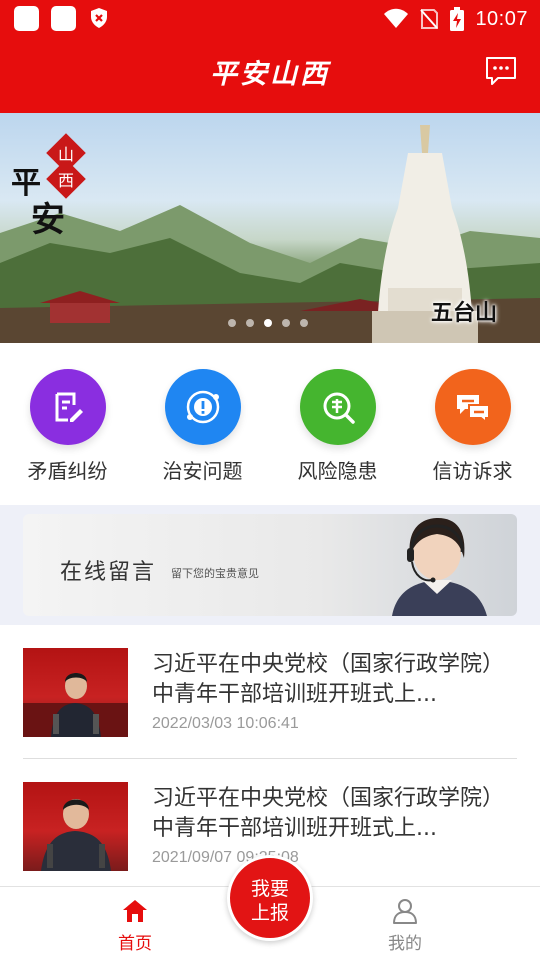 This screenshot has height=960, width=540. Describe the element at coordinates (202, 471) in the screenshot. I see `quick-item-label: 治安问题` at that location.